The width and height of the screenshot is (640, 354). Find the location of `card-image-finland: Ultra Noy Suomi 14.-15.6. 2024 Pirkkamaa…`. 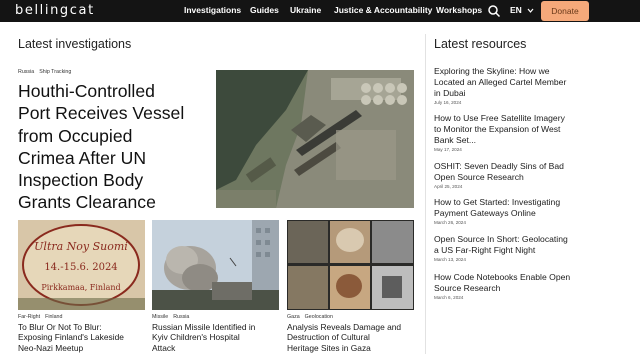

card-image-finland: Ultra Noy Suomi 14.-15.6. 2024 Pirkkamaa… is located at coordinates (81, 265).